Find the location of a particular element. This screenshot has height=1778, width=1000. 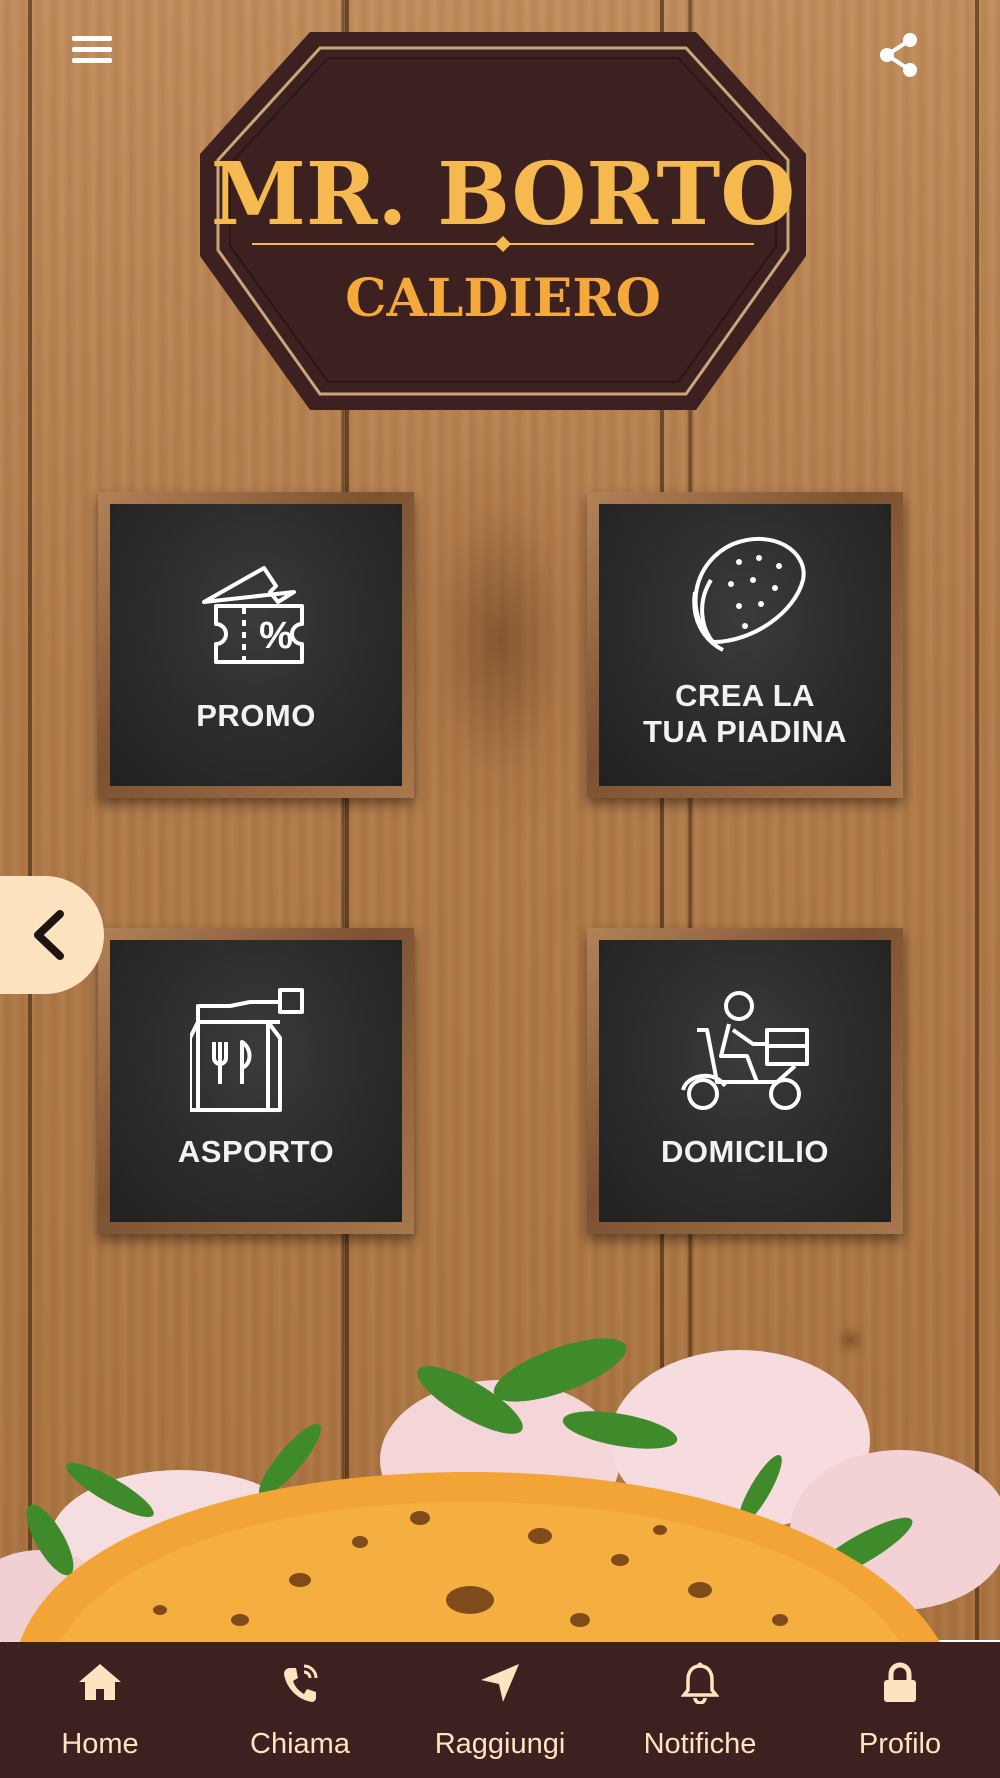

nav-raggiungi-label: Raggiungi is located at coordinates (500, 1744).